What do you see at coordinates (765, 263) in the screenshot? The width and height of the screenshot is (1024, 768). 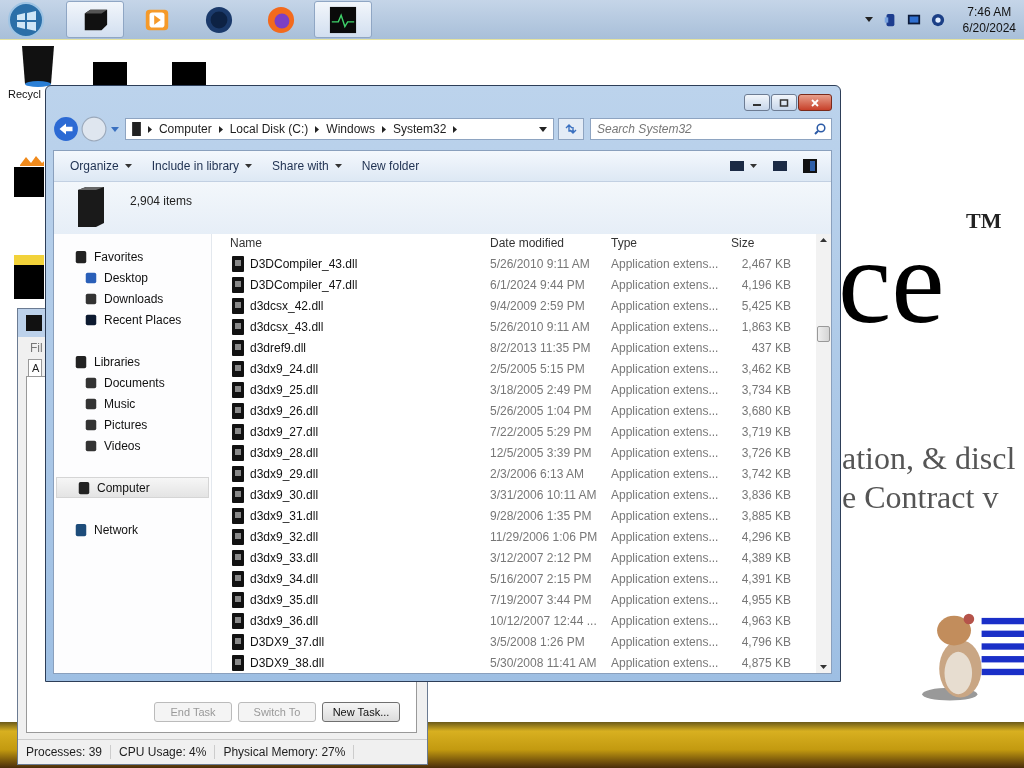 I see `file-size: 2,467 KB` at bounding box center [765, 263].